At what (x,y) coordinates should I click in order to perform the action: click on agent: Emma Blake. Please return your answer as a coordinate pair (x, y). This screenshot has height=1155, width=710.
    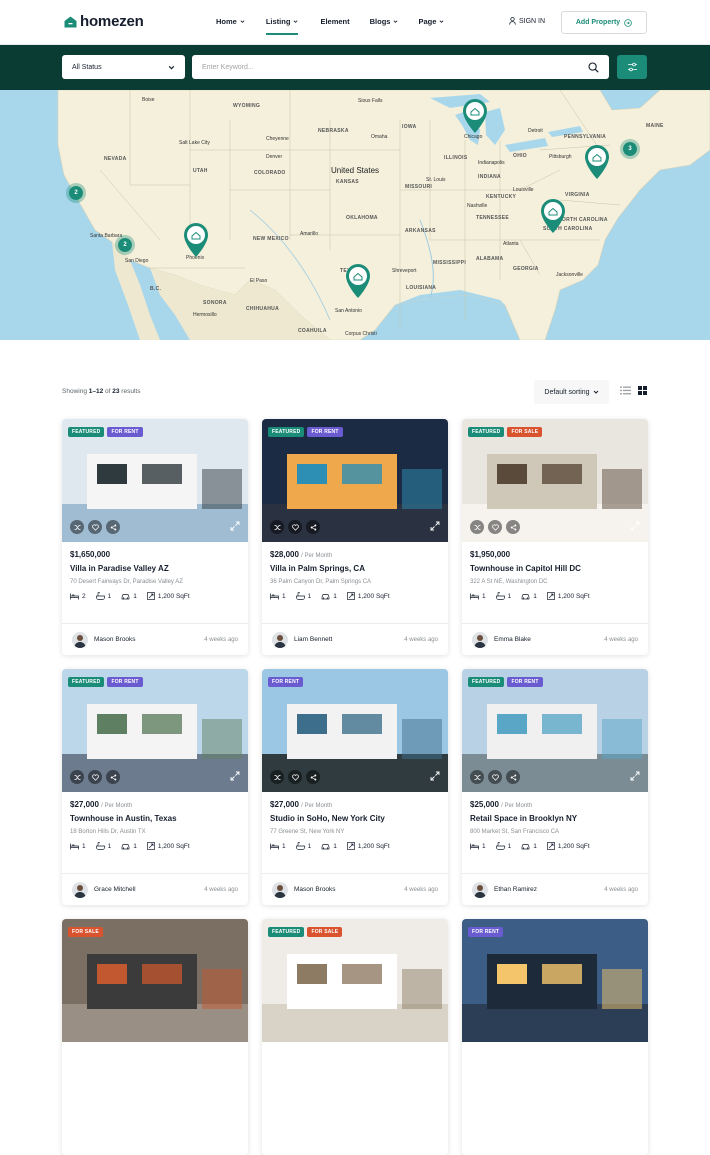
    Looking at the image, I should click on (501, 639).